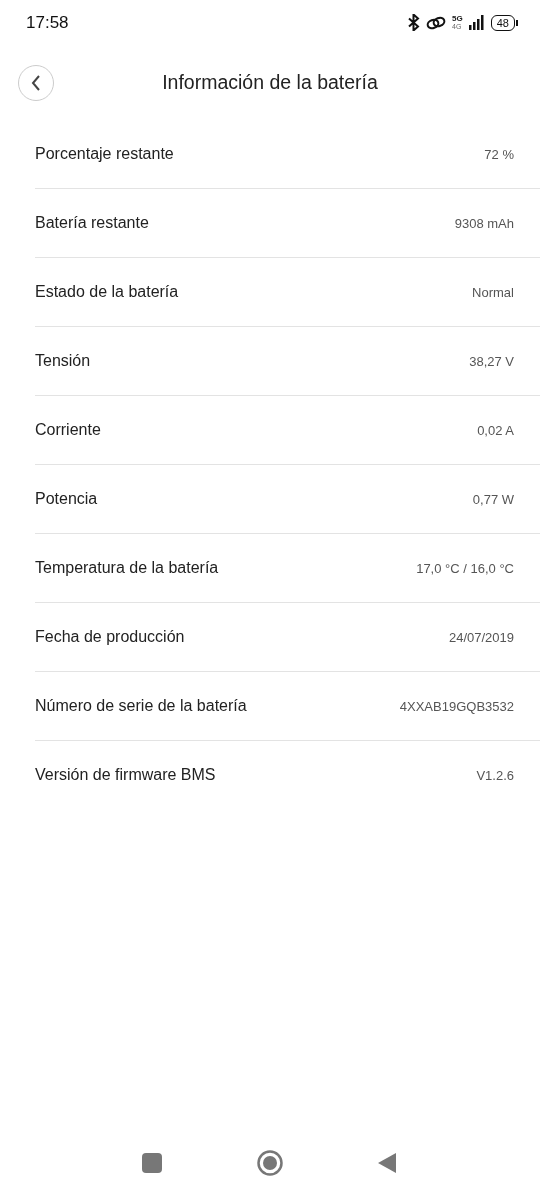  Describe the element at coordinates (270, 1162) in the screenshot. I see `home-icon` at that location.